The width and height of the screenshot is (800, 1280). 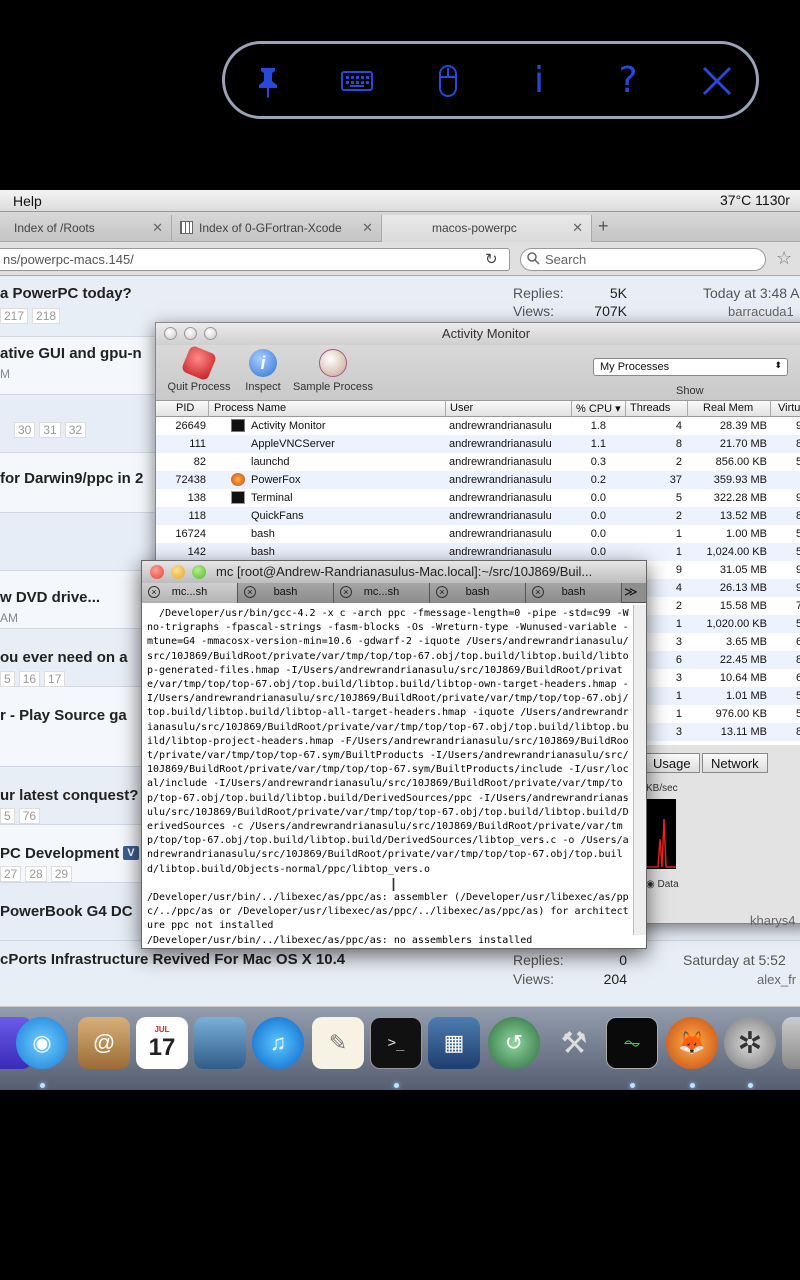 What do you see at coordinates (396, 1043) in the screenshot?
I see `terminal-icon: >_` at bounding box center [396, 1043].